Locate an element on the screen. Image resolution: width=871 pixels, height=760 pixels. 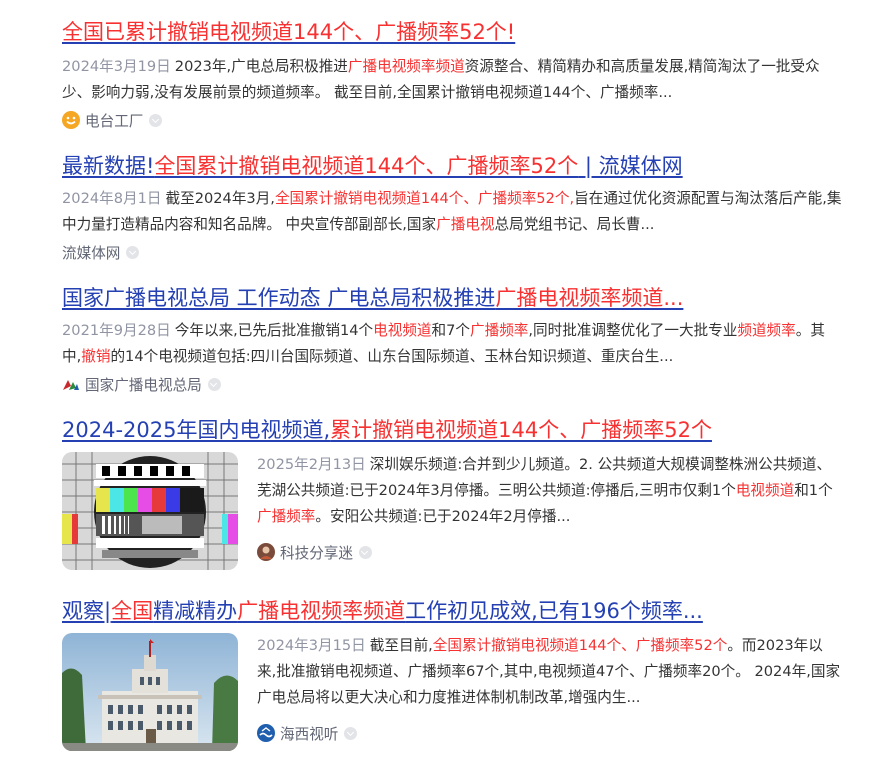
test-card-thumbnail is located at coordinates (150, 511).